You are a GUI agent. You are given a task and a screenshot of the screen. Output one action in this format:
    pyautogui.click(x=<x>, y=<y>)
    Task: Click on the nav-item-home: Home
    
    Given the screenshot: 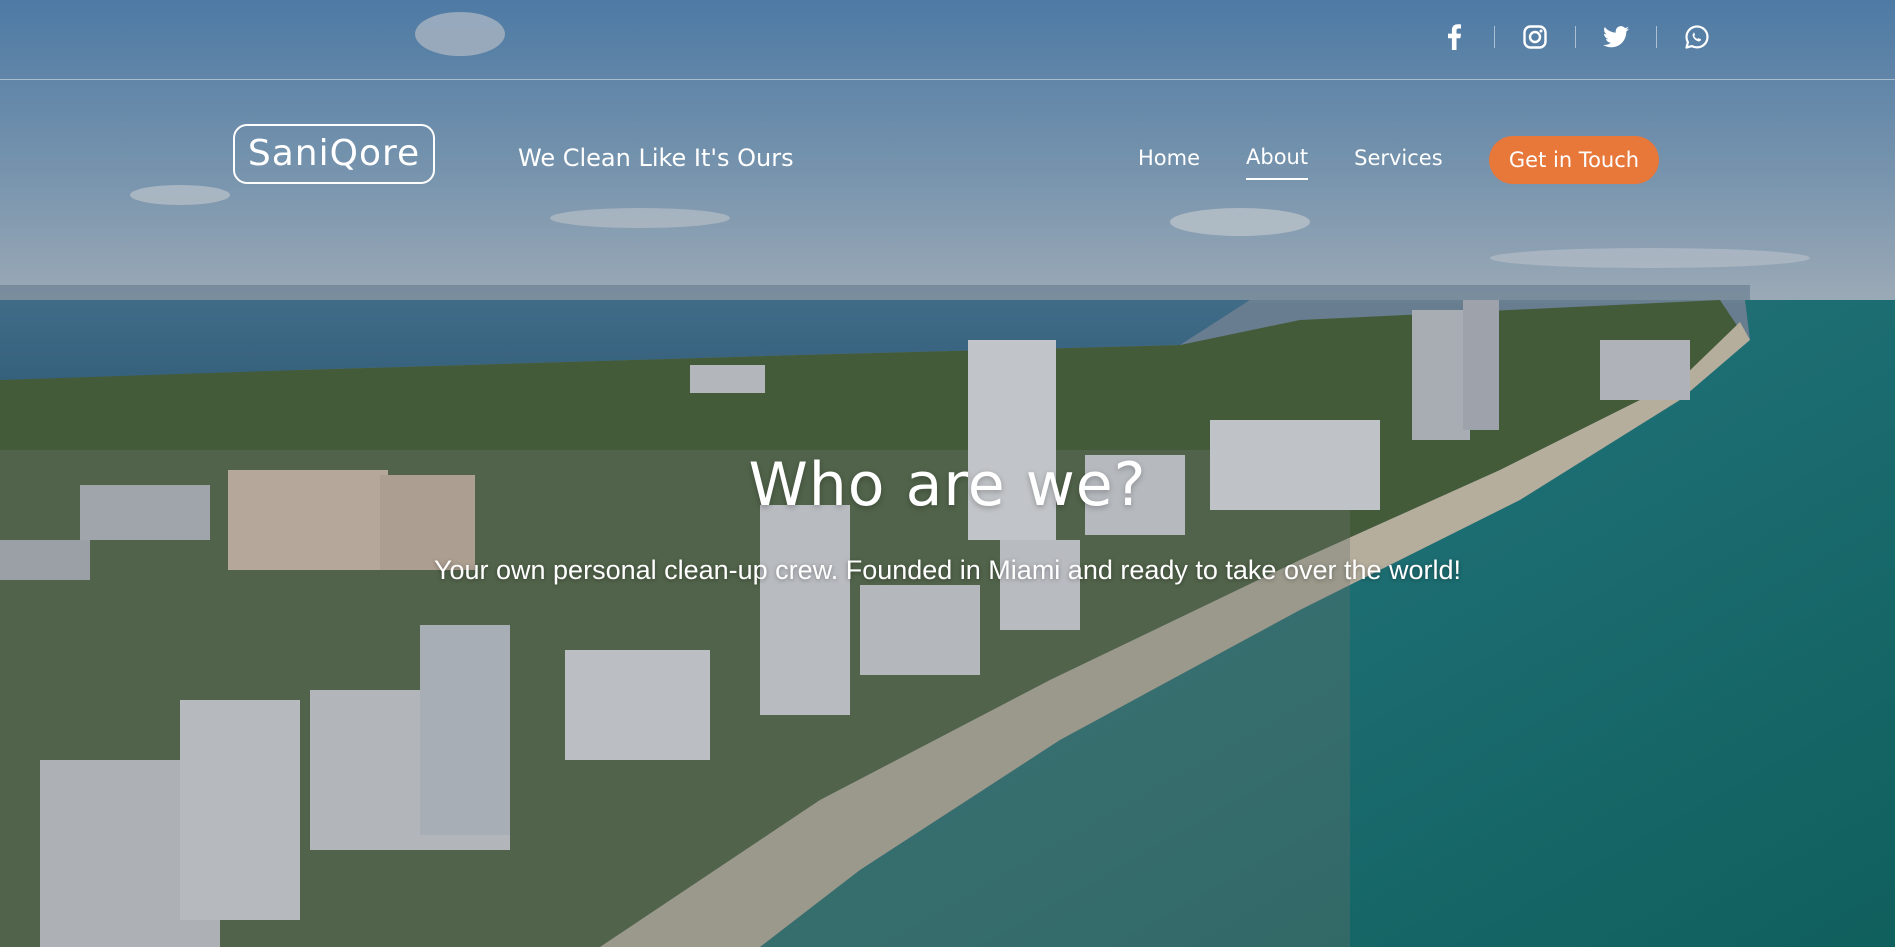 What is the action you would take?
    pyautogui.click(x=1169, y=162)
    